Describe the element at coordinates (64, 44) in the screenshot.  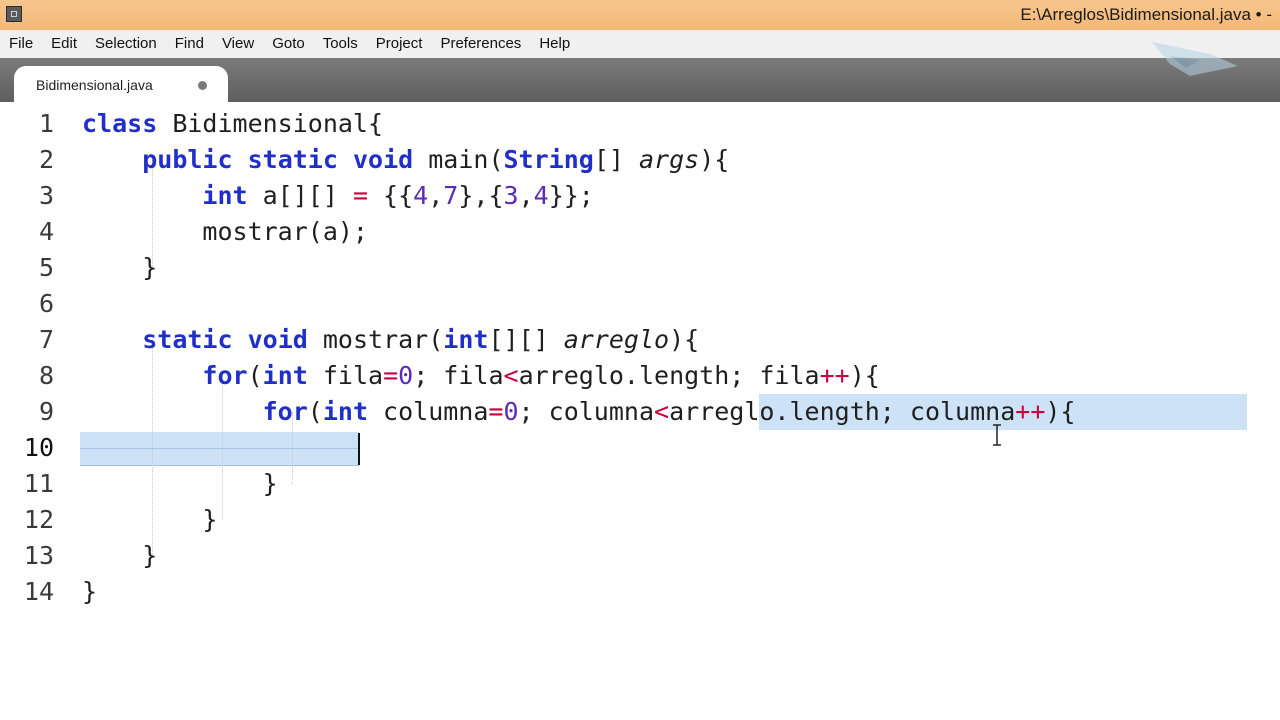
I see `menu-edit: Edit` at that location.